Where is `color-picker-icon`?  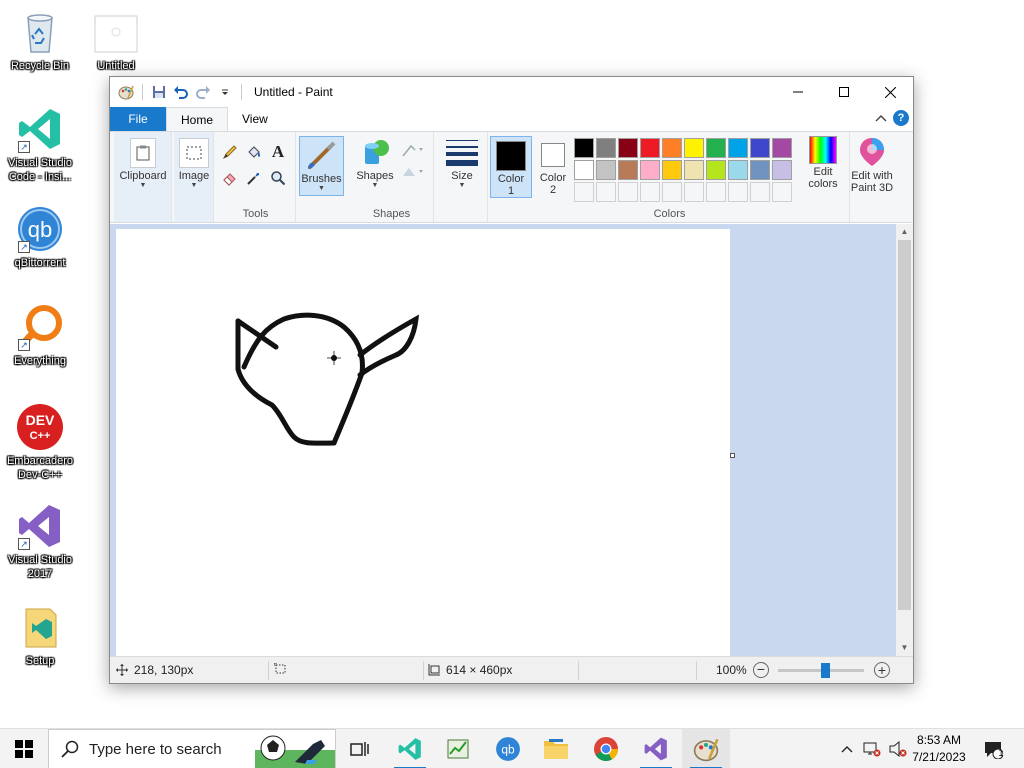 color-picker-icon is located at coordinates (254, 178).